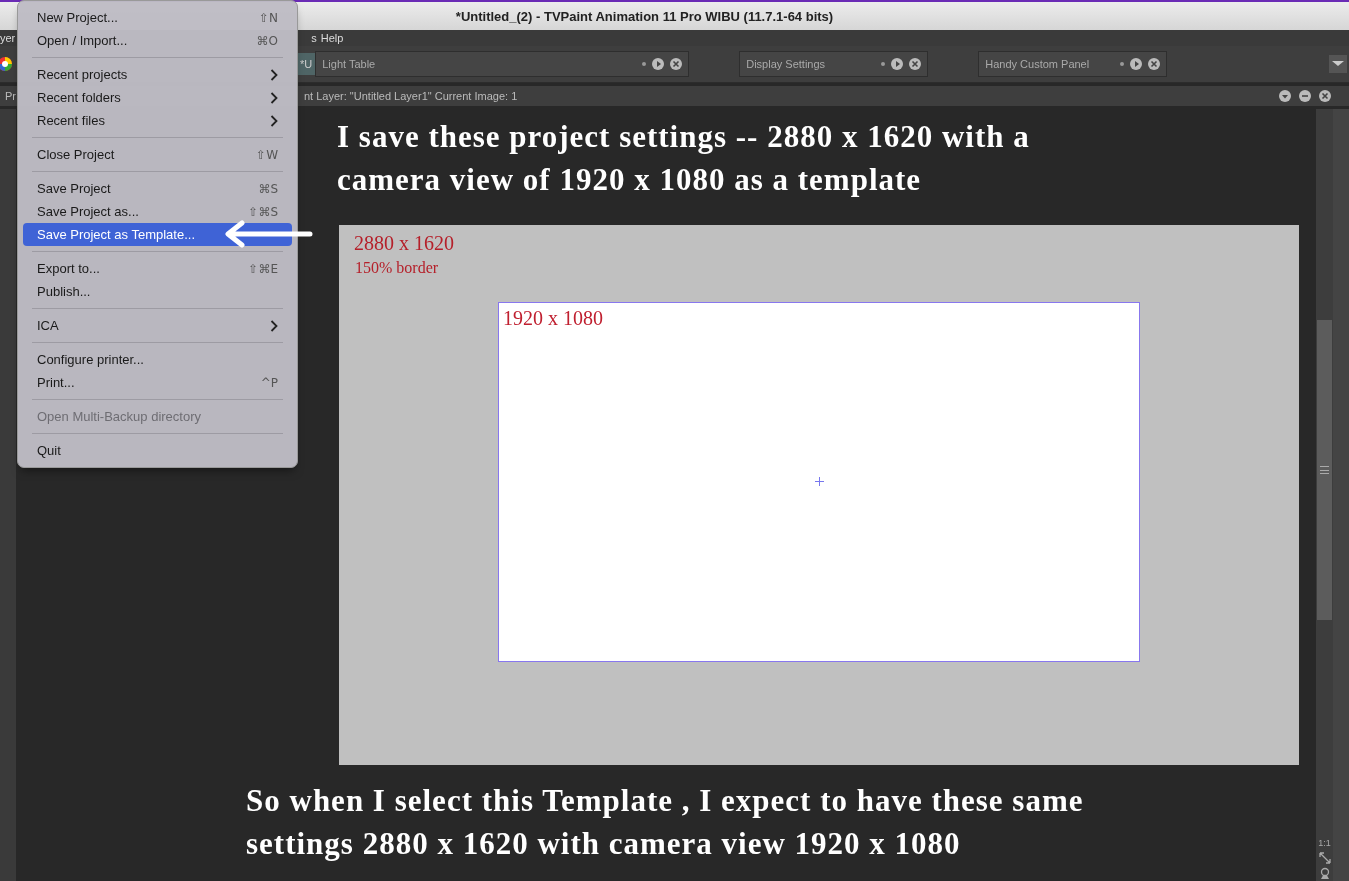 The image size is (1349, 881). I want to click on menu-item: Recent projects, so click(157, 74).